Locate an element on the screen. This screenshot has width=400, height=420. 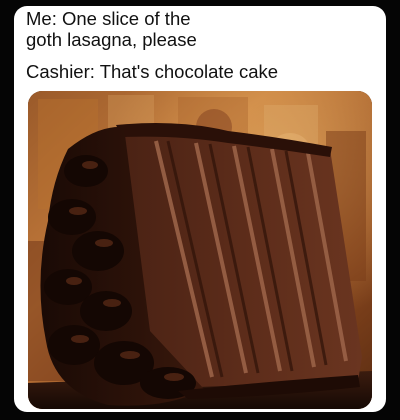
caption-line-2: goth lasagna, please is located at coordinates (111, 39).